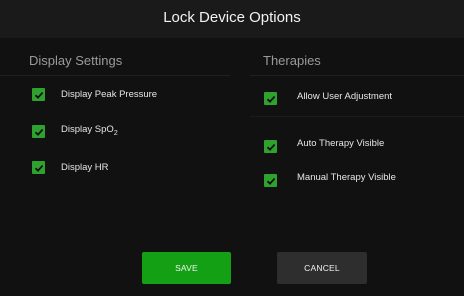  I want to click on spo2-label-main: Display SpO, so click(87, 129).